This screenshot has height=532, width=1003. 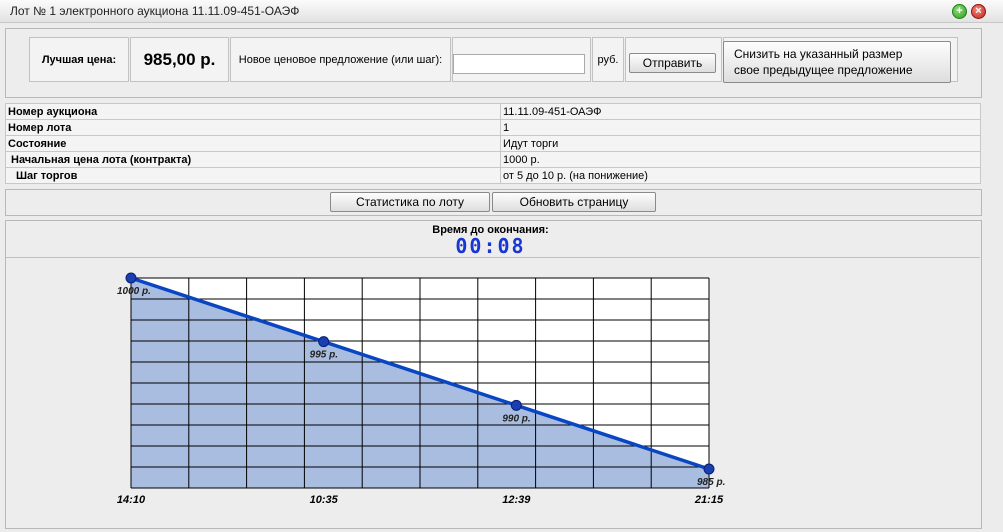 I want to click on data-label: 990 р., so click(x=516, y=418).